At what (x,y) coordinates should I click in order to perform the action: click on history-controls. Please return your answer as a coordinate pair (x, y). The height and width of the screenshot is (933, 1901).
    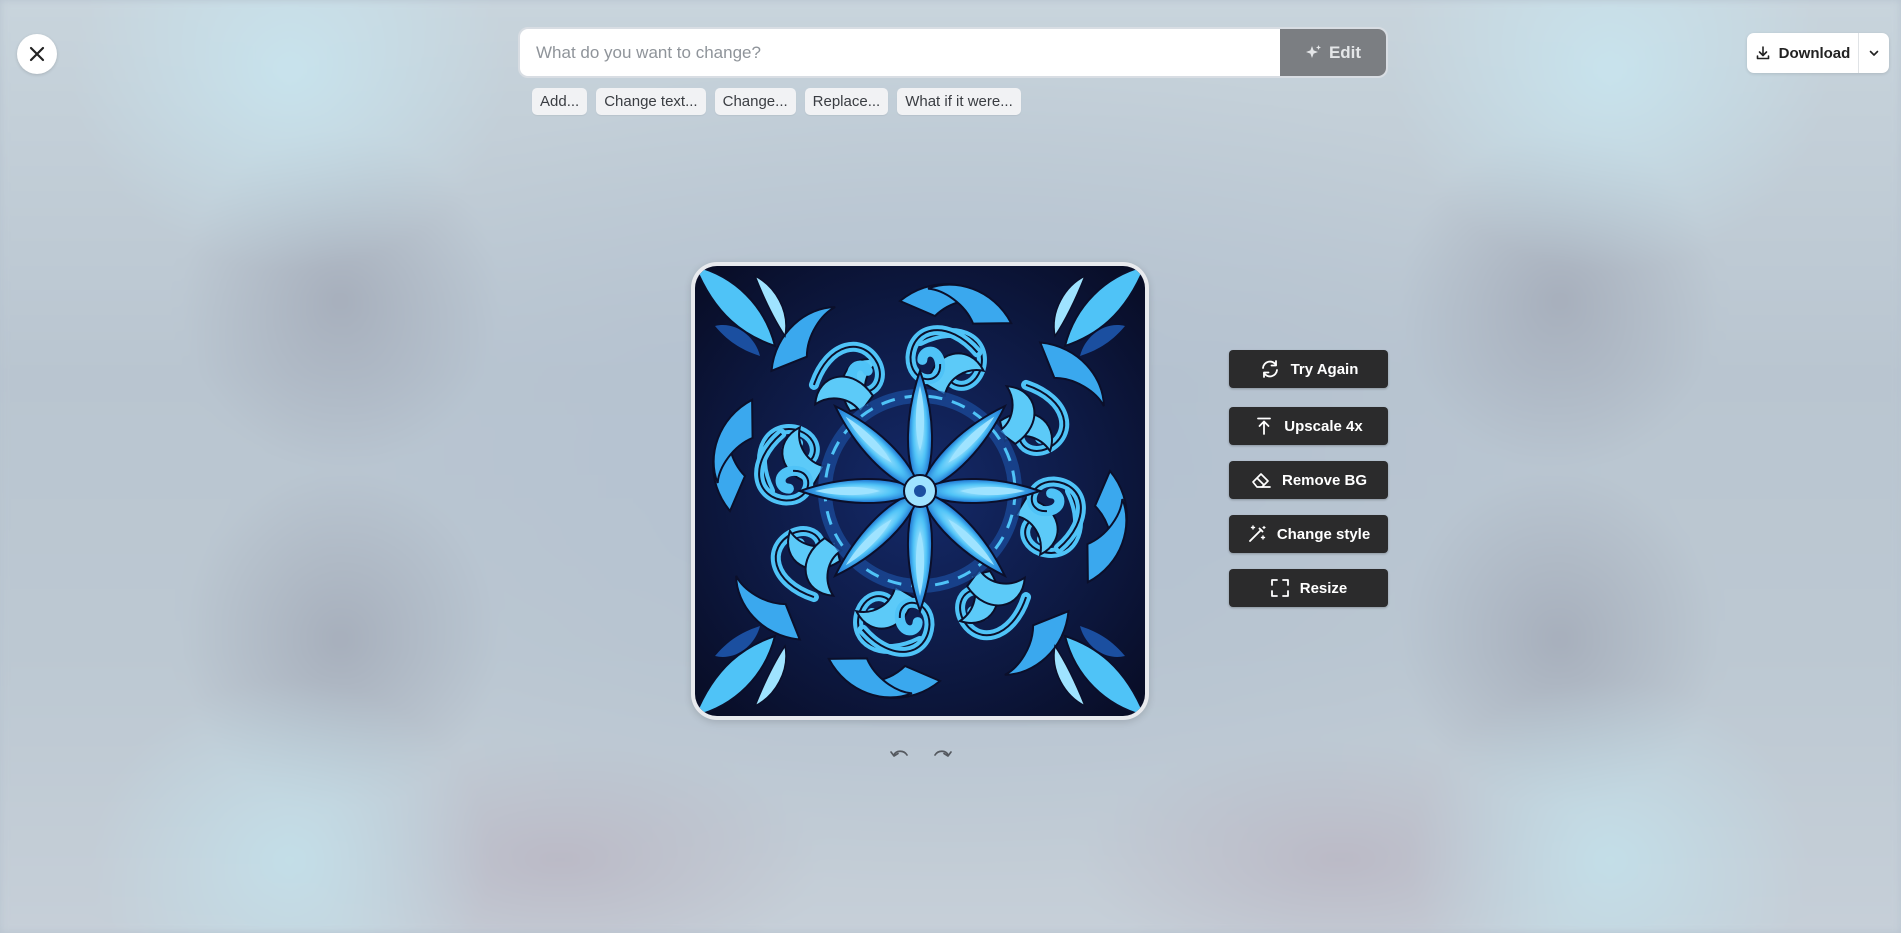
    Looking at the image, I should click on (921, 756).